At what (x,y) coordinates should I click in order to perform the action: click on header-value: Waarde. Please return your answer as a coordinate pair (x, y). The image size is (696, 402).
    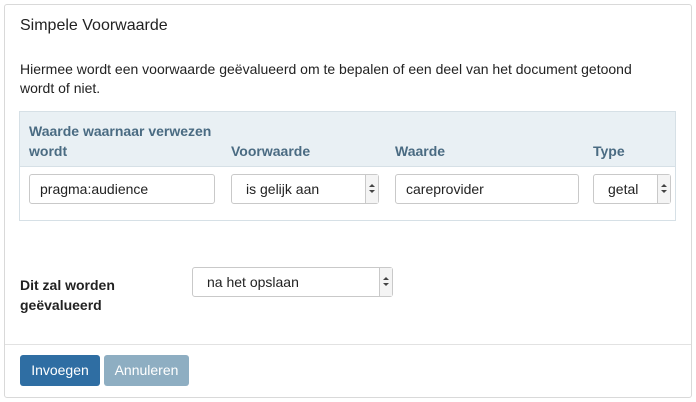
    Looking at the image, I should click on (420, 151).